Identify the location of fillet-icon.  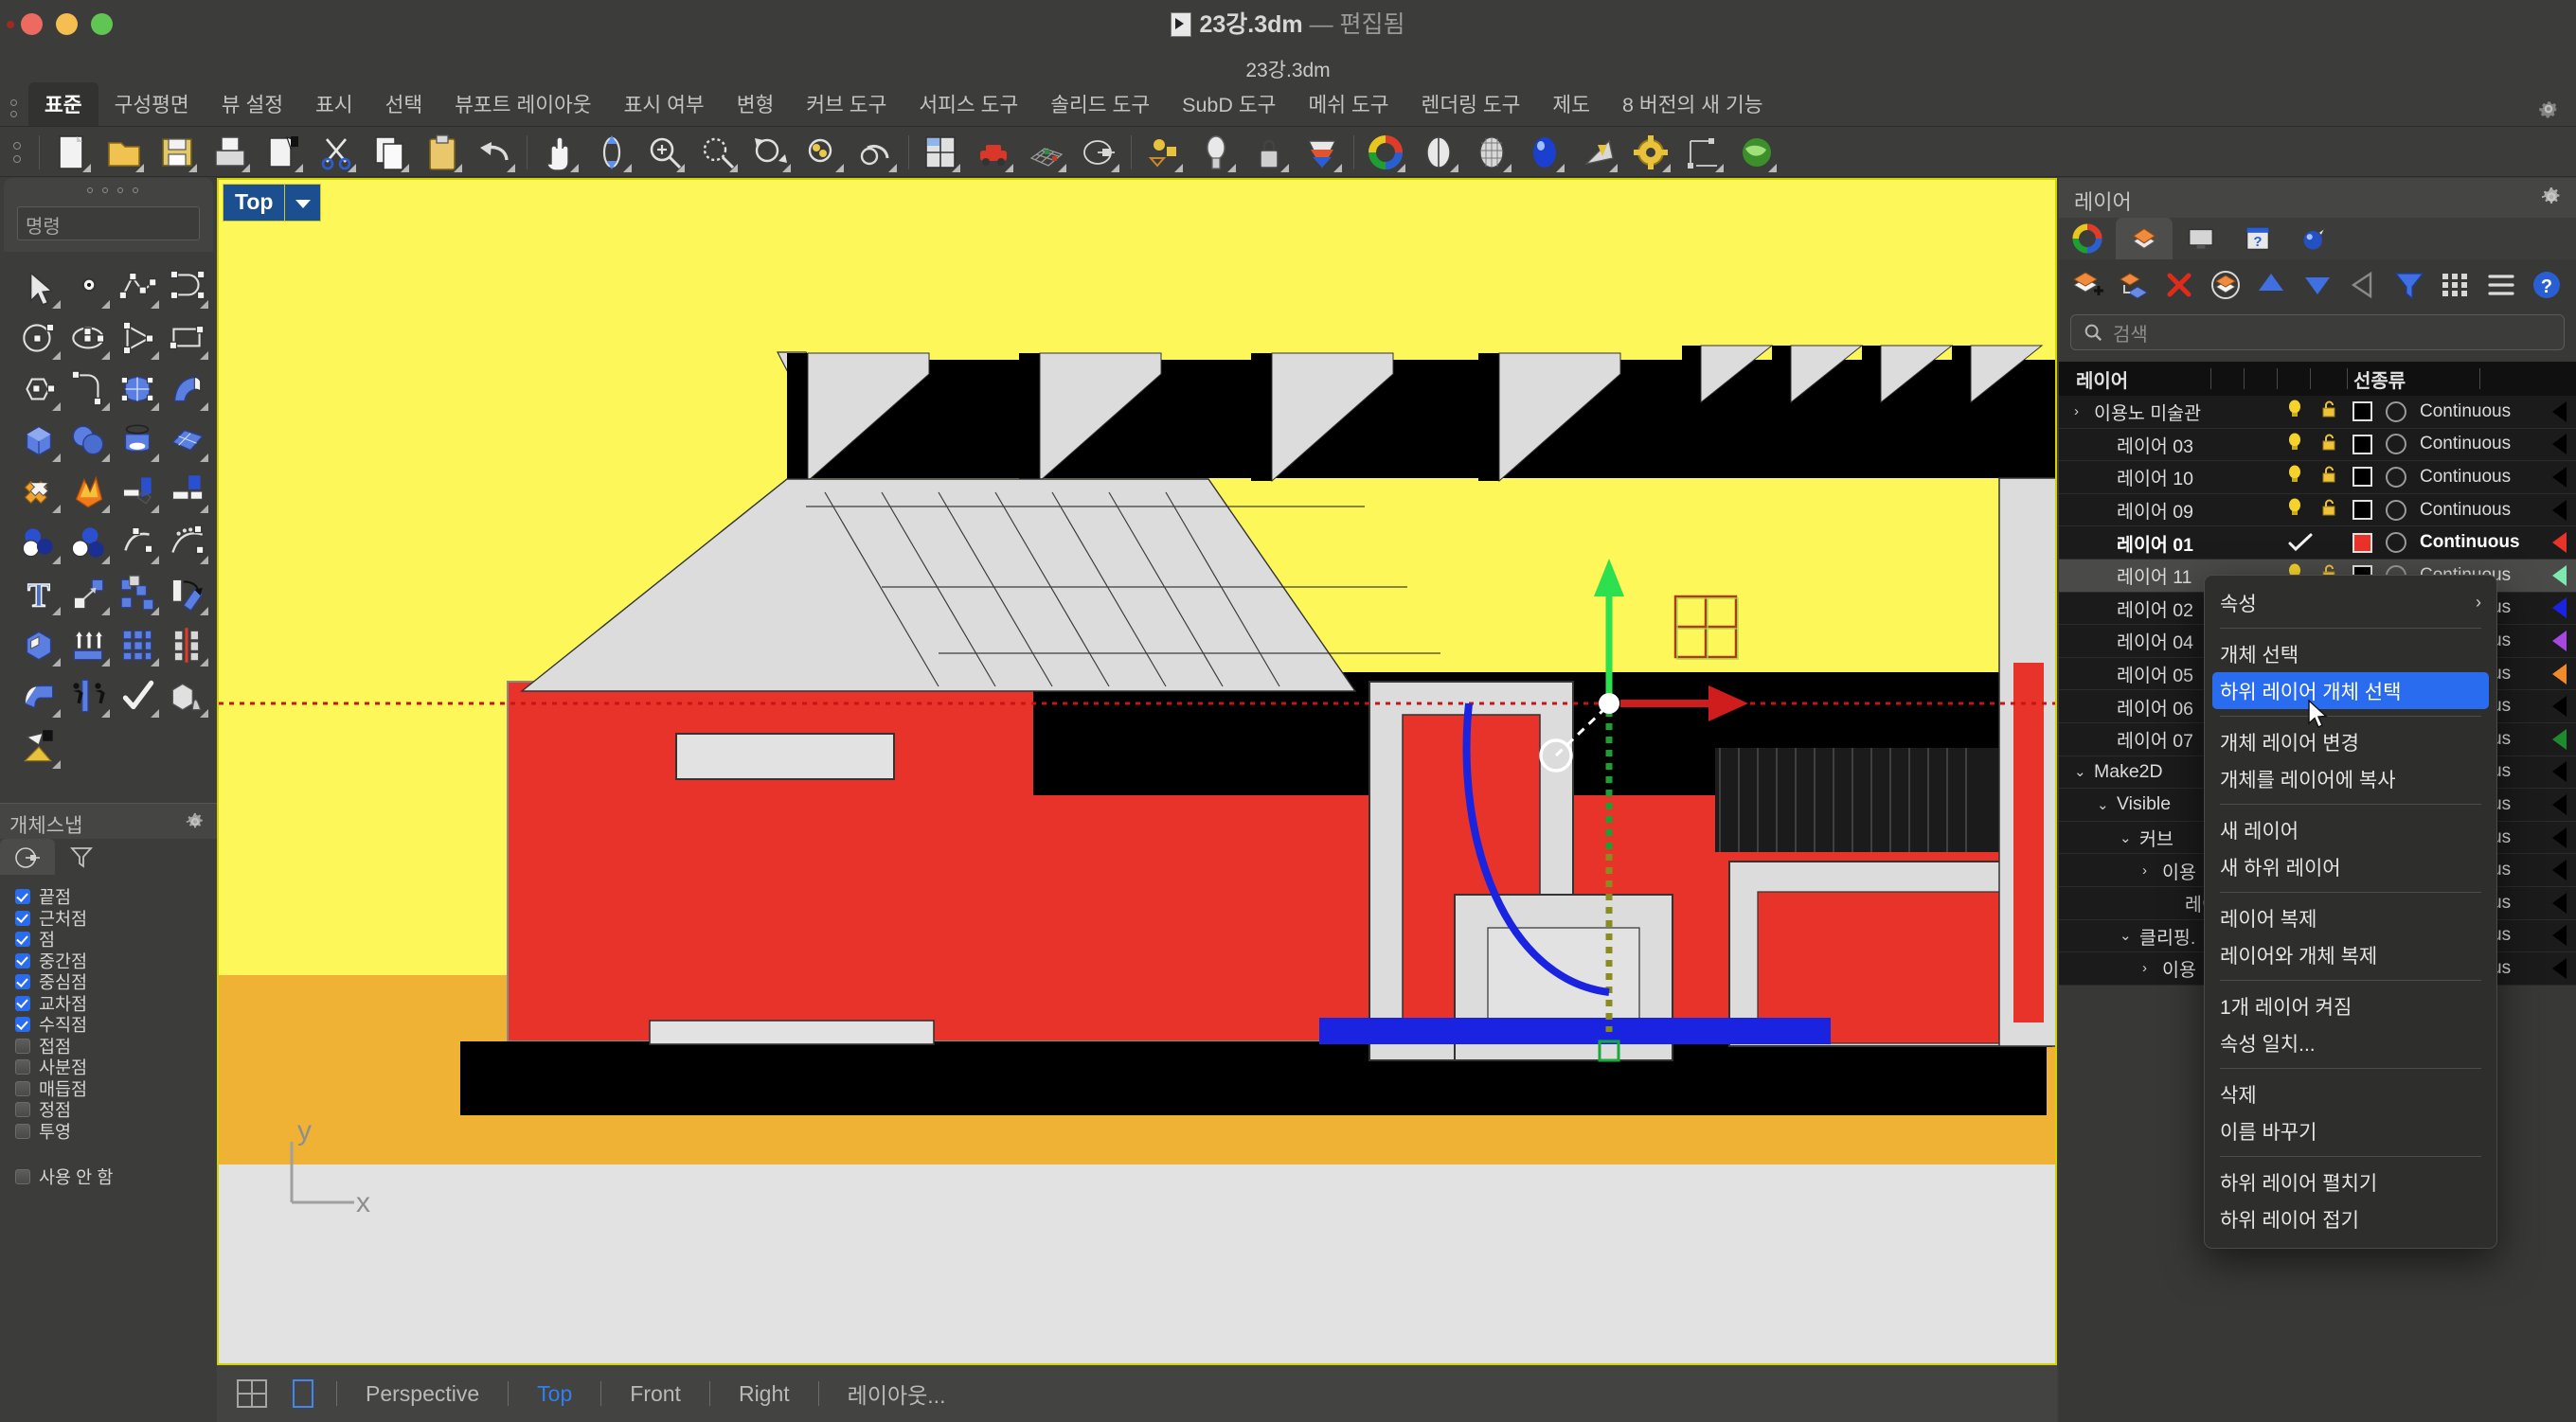
(88, 389).